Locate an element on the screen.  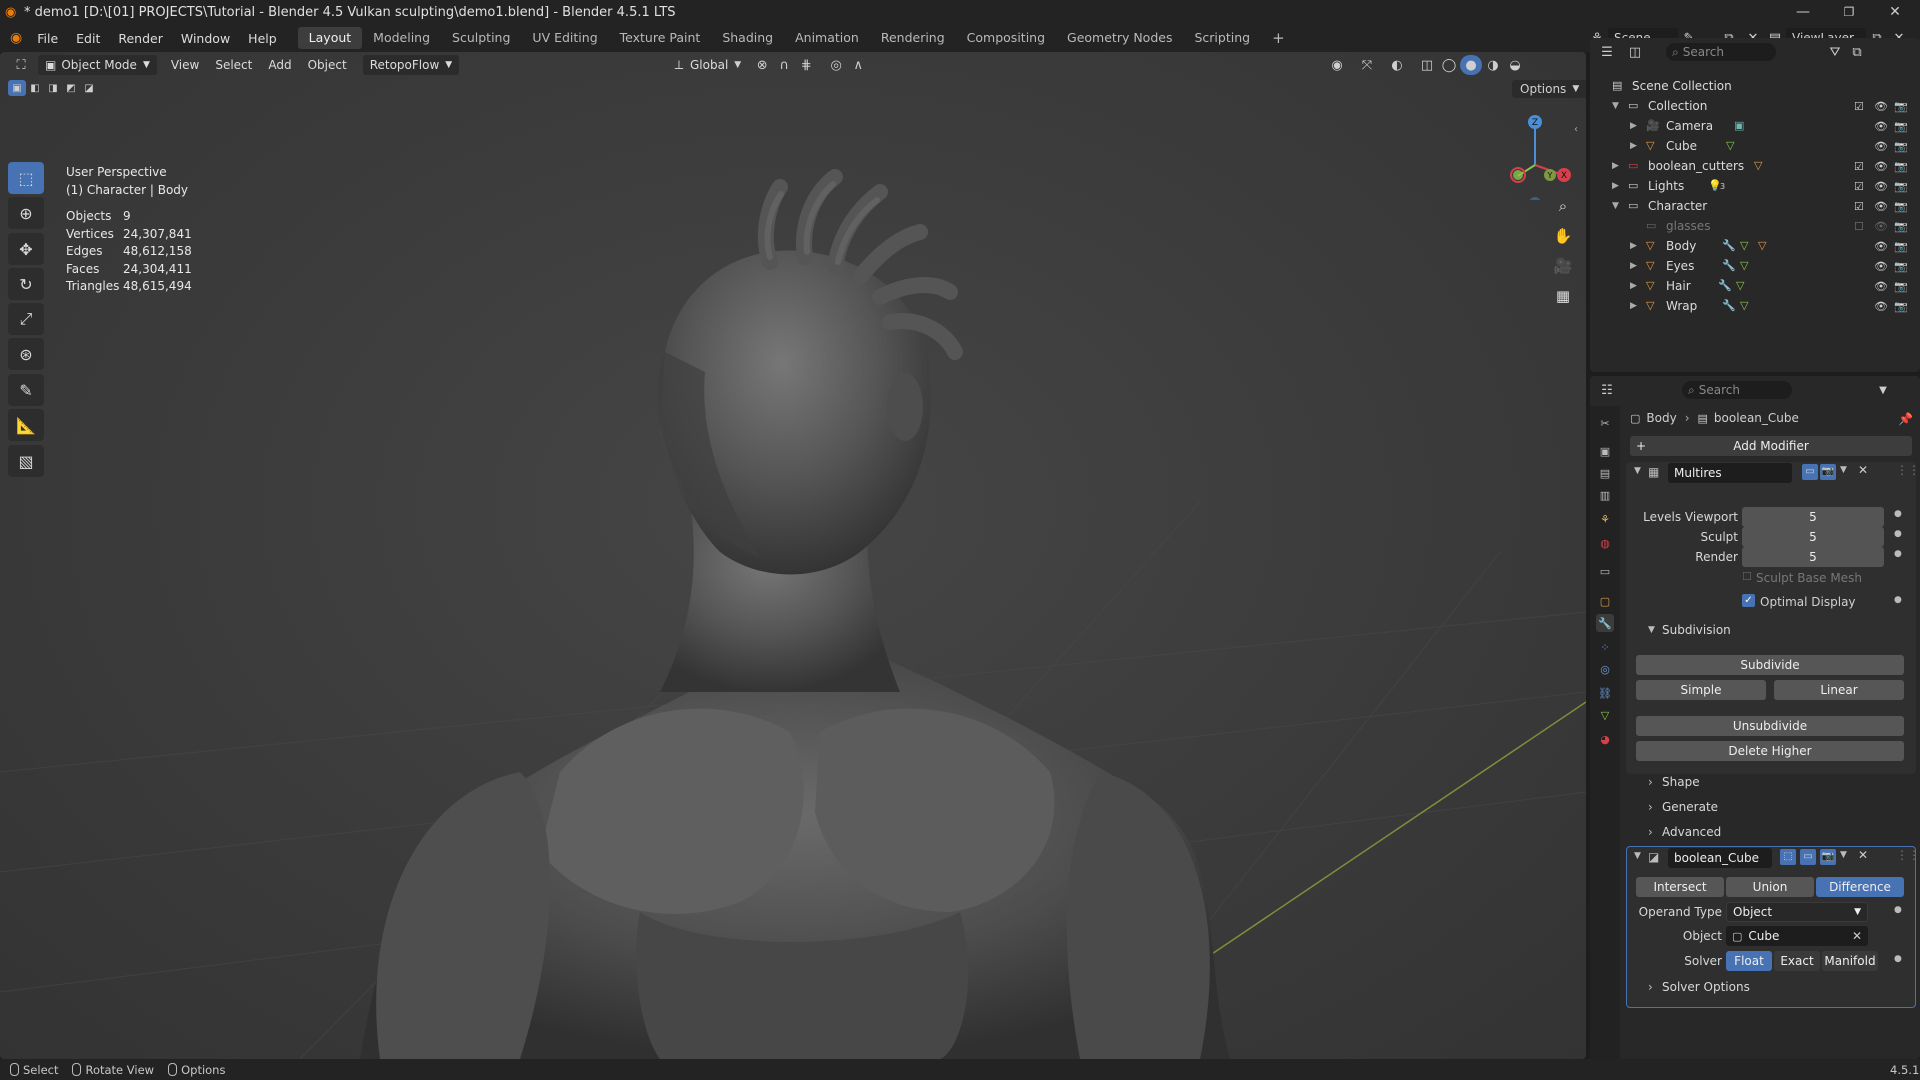
advanced-section-label: Advanced is located at coordinates (1691, 832).